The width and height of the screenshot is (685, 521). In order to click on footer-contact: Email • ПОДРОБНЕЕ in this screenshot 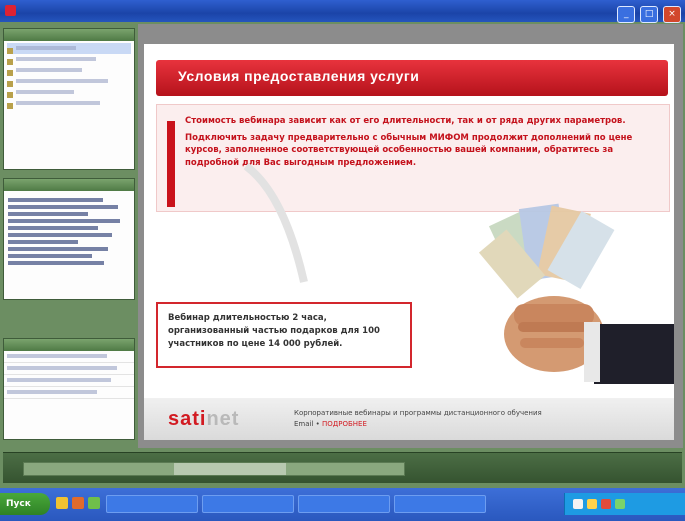, I will do `click(330, 424)`.